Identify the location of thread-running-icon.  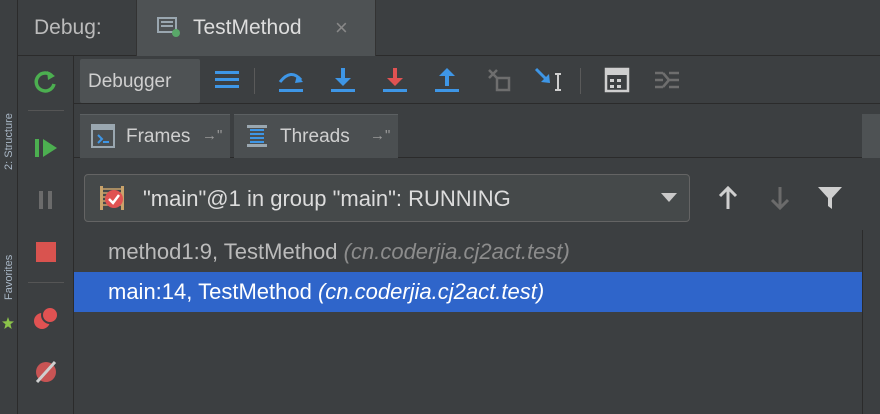
(112, 198).